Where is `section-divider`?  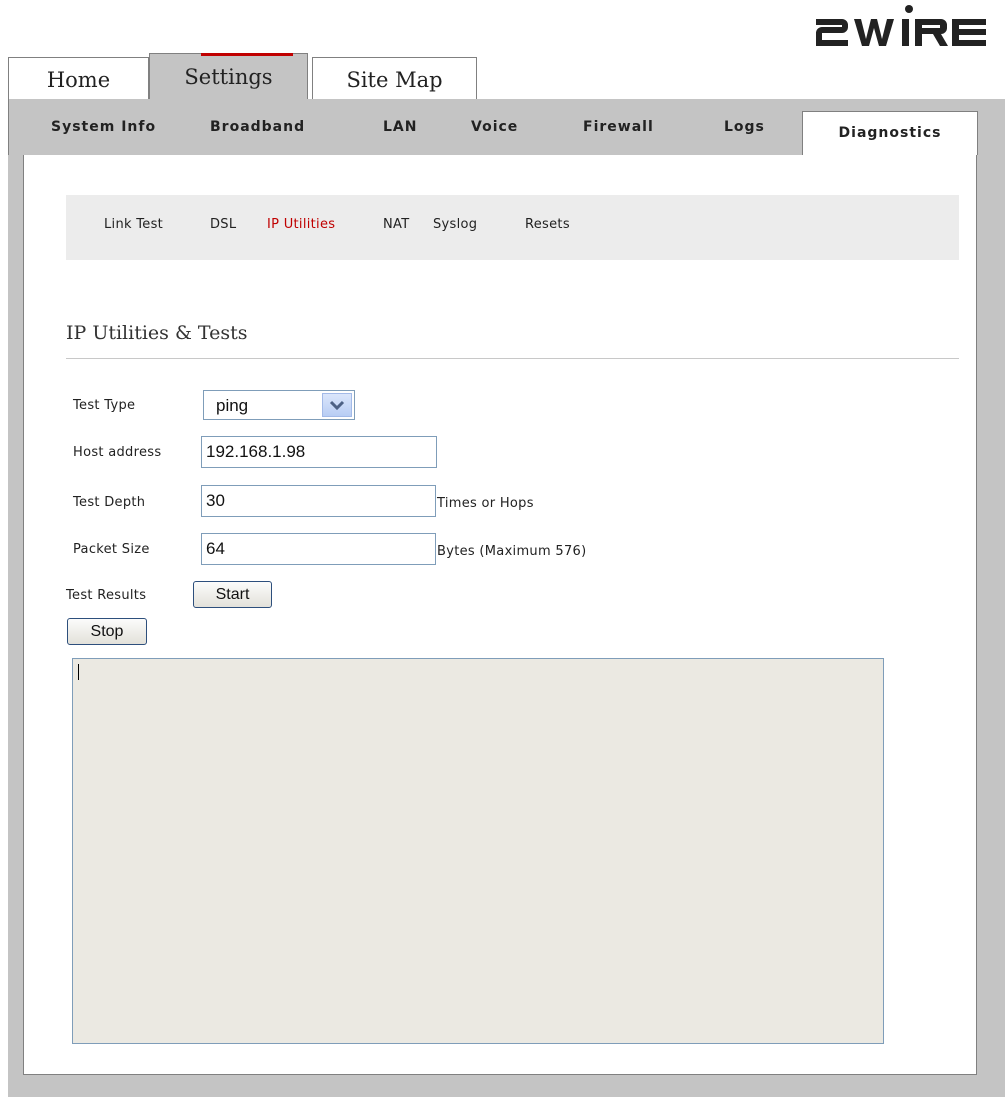 section-divider is located at coordinates (512, 358).